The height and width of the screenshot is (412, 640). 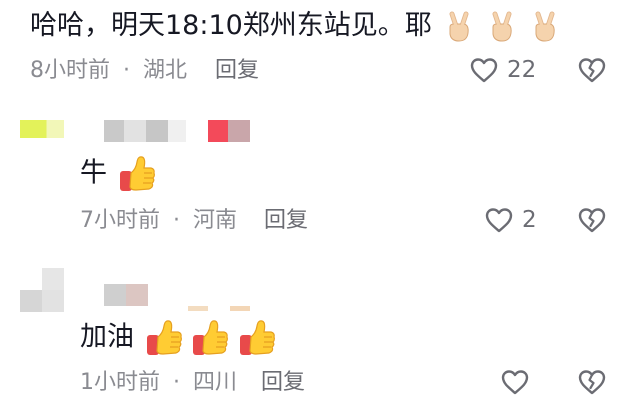 I want to click on comment-meta: 1小时前 · 四川, so click(x=158, y=383).